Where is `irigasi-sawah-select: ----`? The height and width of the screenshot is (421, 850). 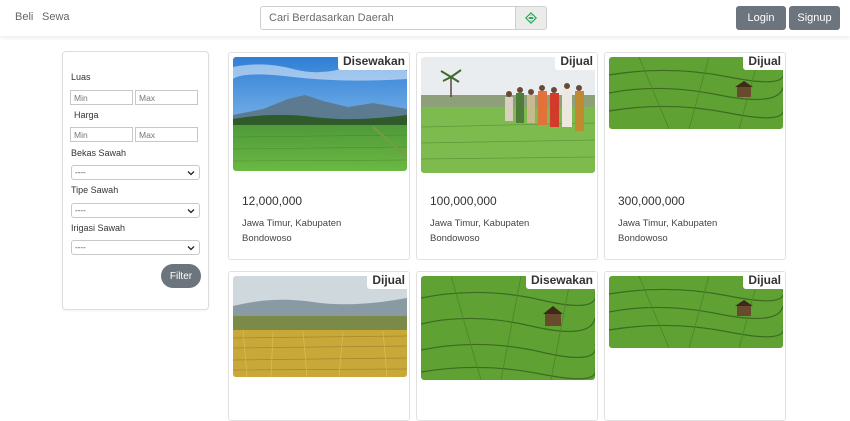
irigasi-sawah-select: ---- is located at coordinates (135, 247).